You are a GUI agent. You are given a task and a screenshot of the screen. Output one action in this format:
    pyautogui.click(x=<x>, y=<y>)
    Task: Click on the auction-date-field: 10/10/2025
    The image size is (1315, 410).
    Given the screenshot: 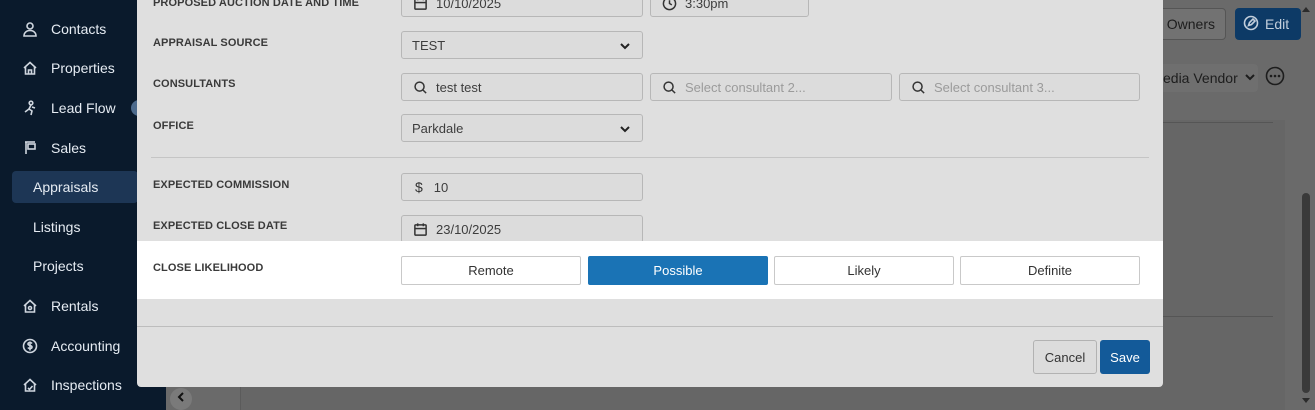 What is the action you would take?
    pyautogui.click(x=522, y=8)
    